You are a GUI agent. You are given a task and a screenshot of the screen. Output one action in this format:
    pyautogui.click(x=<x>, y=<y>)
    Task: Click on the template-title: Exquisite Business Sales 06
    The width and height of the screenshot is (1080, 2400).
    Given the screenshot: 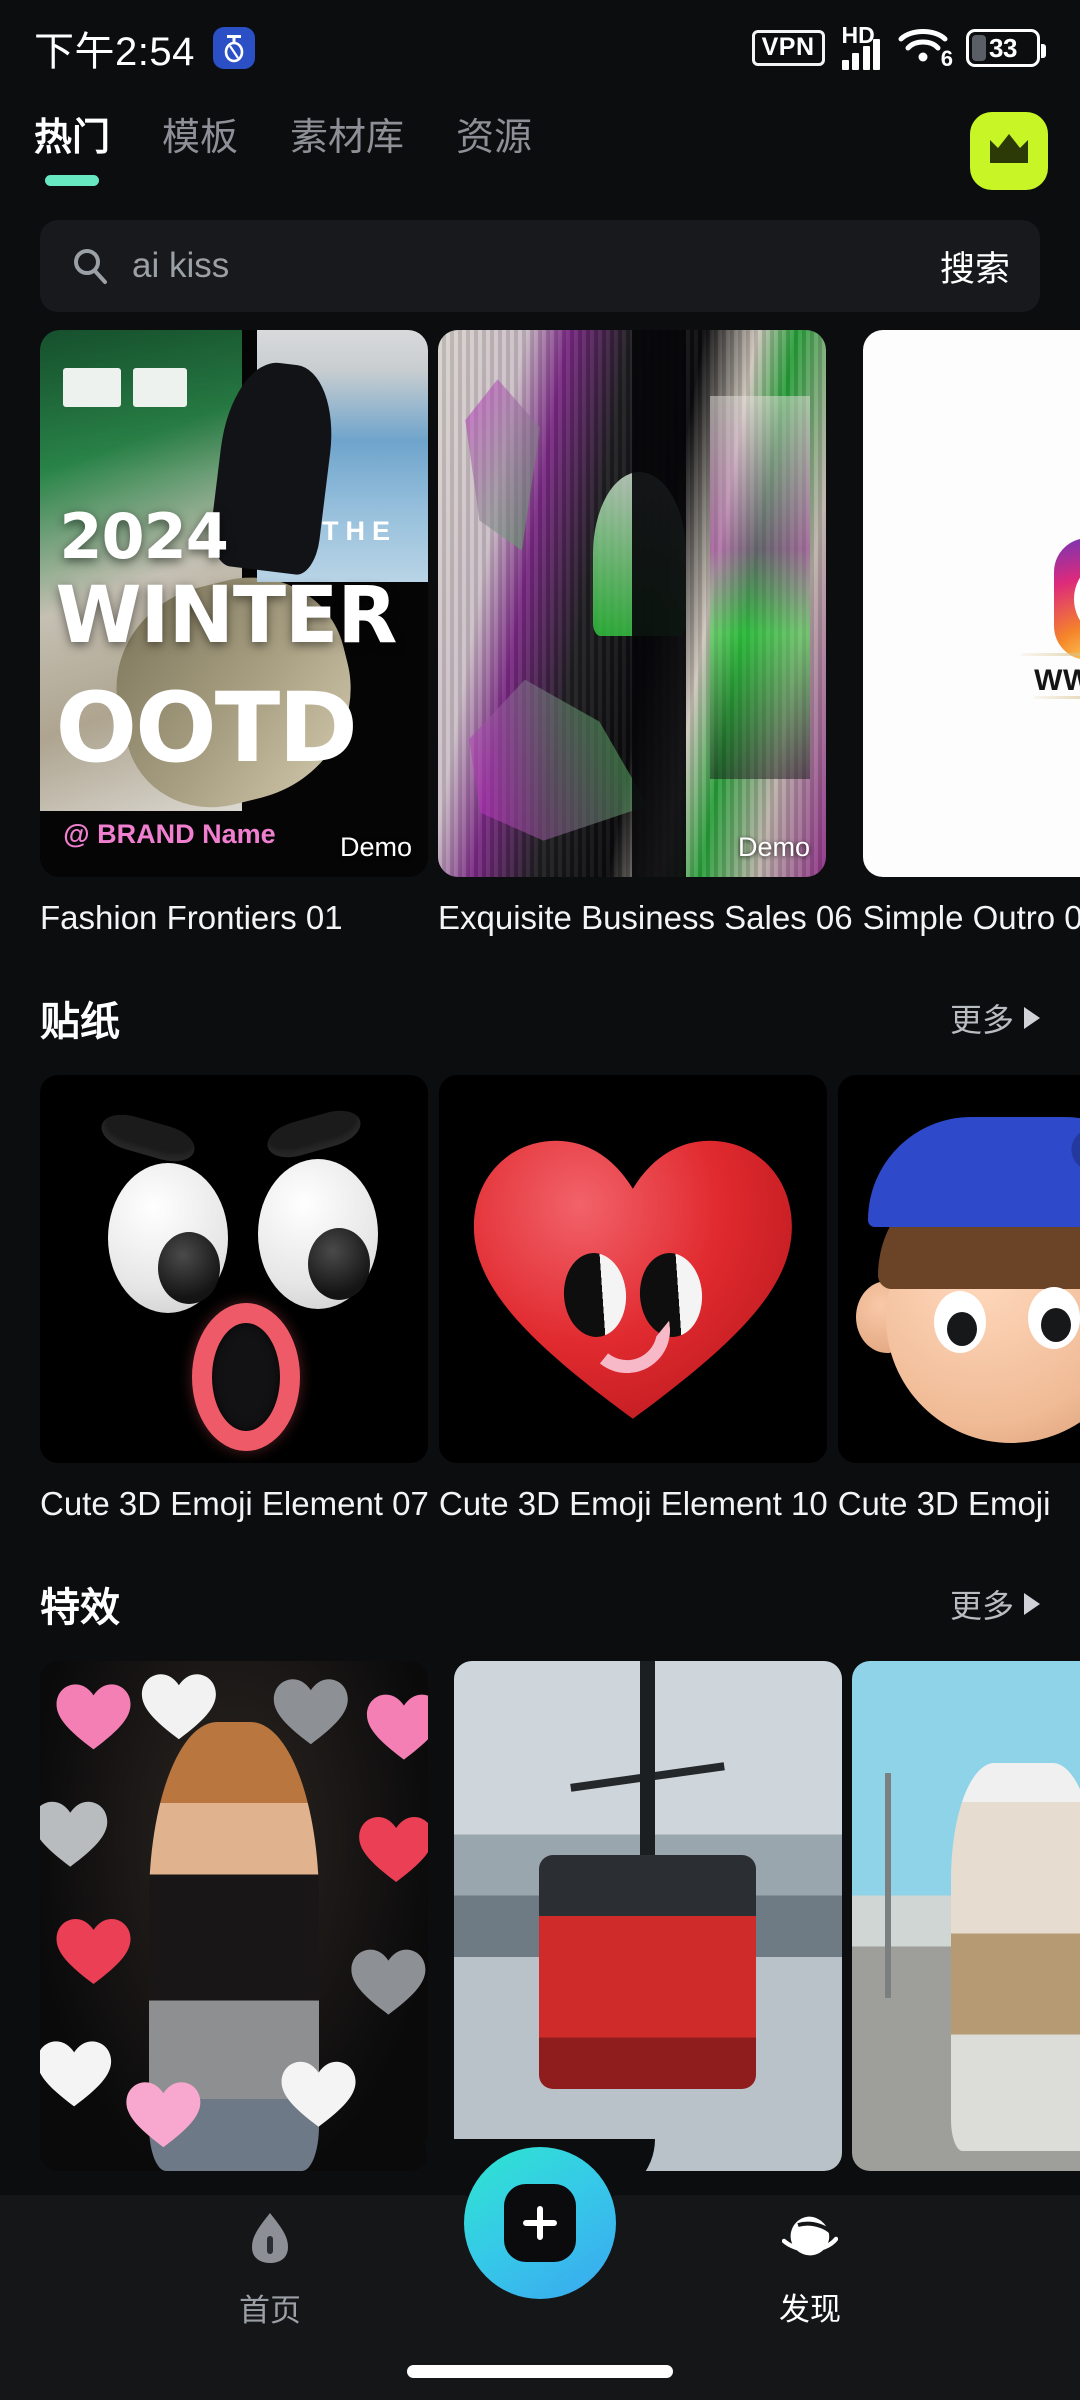 What is the action you would take?
    pyautogui.click(x=645, y=917)
    